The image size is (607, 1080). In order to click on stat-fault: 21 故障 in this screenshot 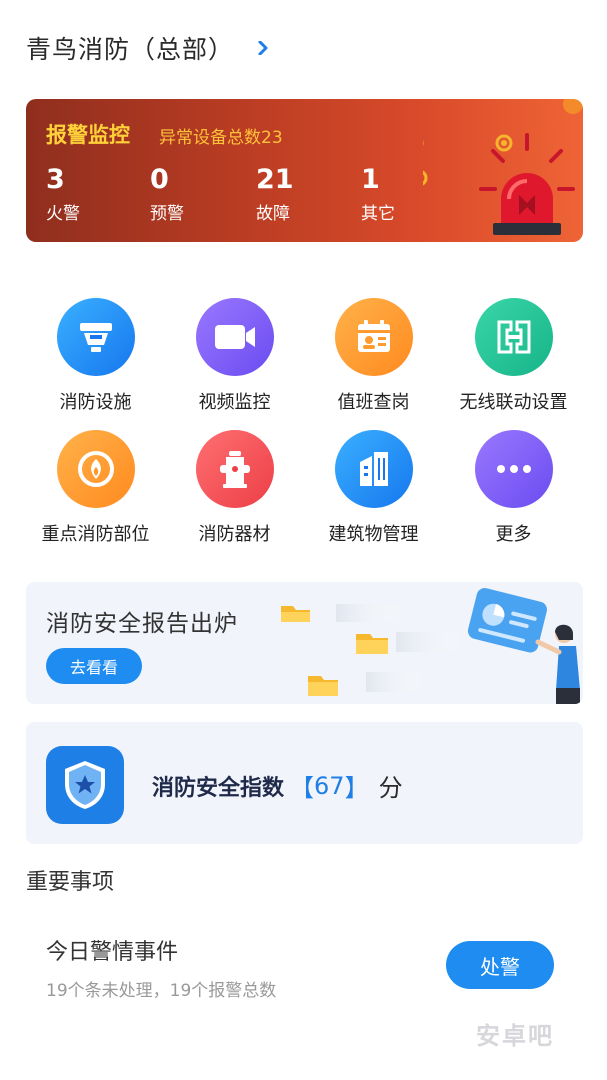, I will do `click(275, 194)`.